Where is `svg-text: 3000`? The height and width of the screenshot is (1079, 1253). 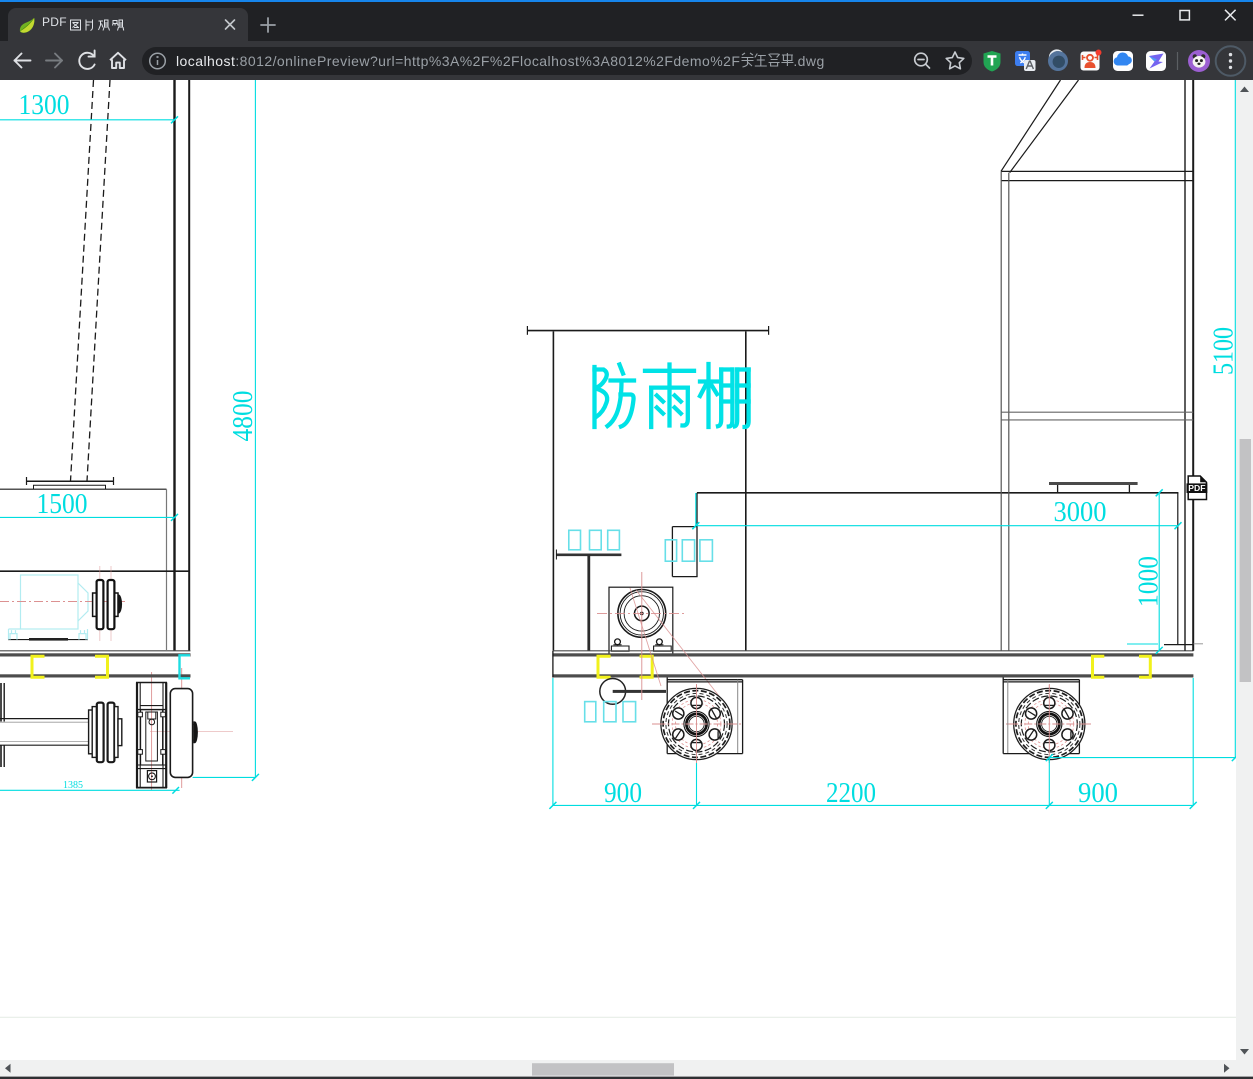 svg-text: 3000 is located at coordinates (1080, 512).